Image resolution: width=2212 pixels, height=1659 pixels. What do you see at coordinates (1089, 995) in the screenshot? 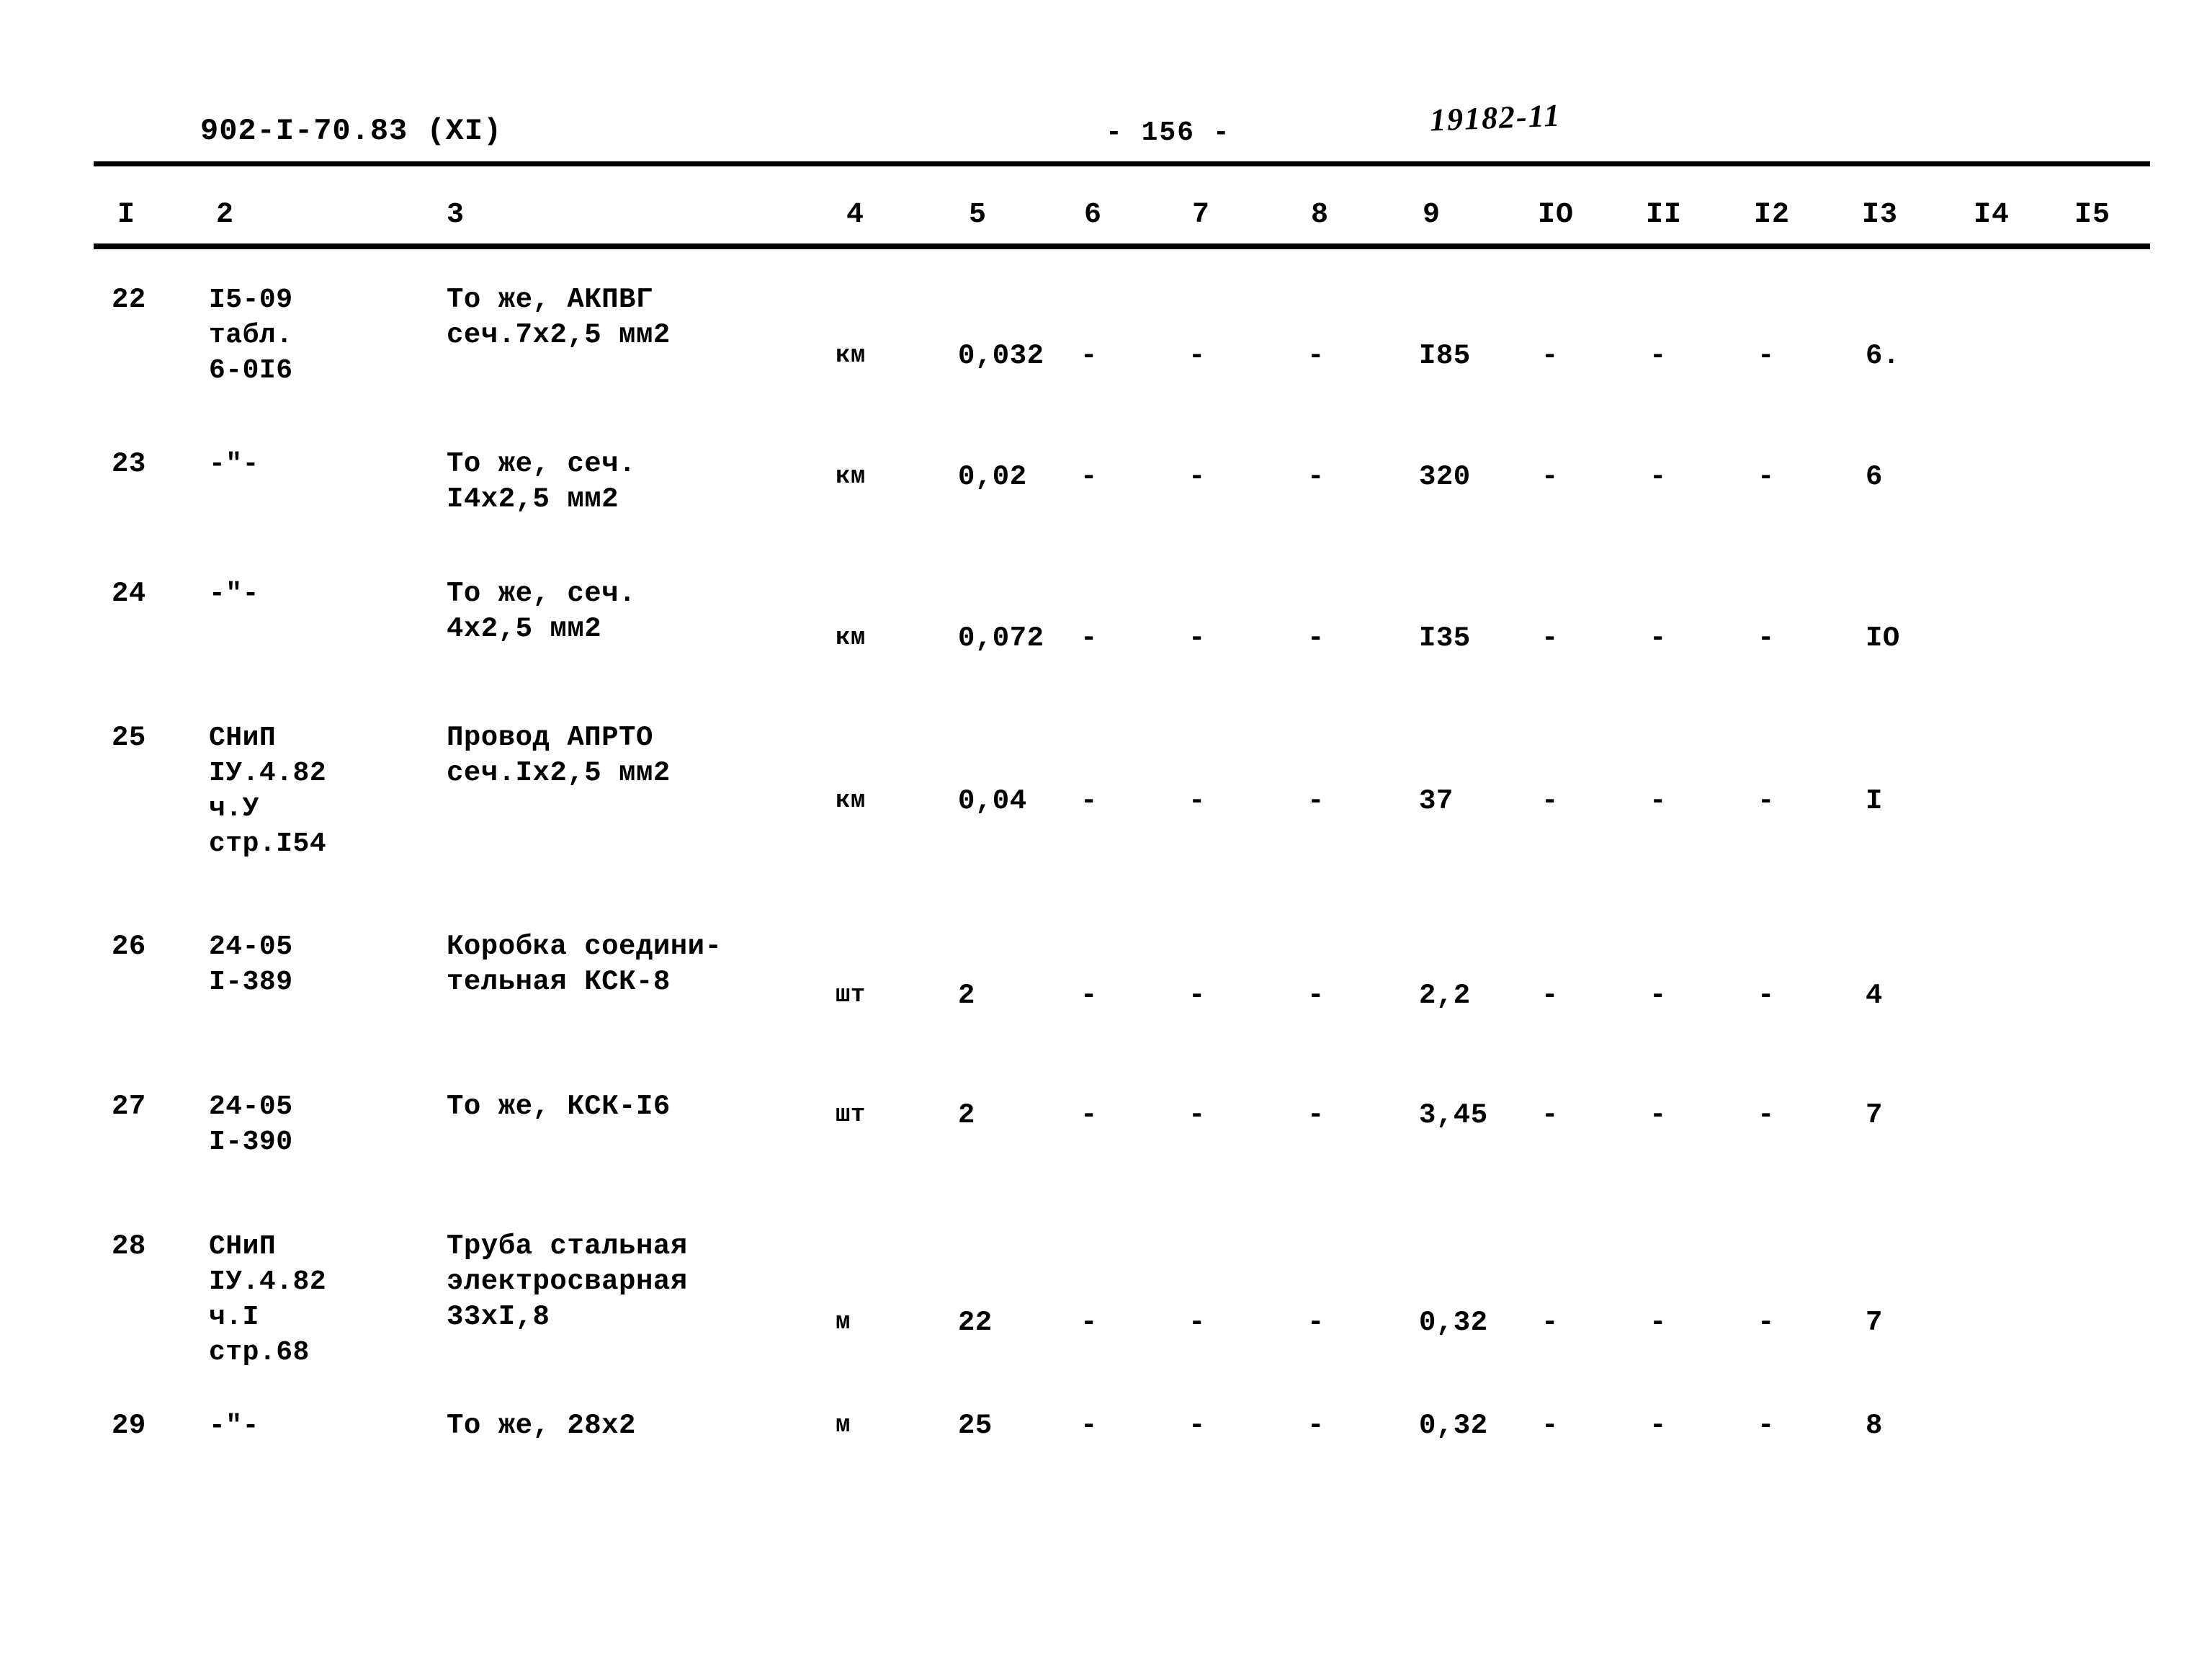
I see `cell-r26-c6: -` at bounding box center [1089, 995].